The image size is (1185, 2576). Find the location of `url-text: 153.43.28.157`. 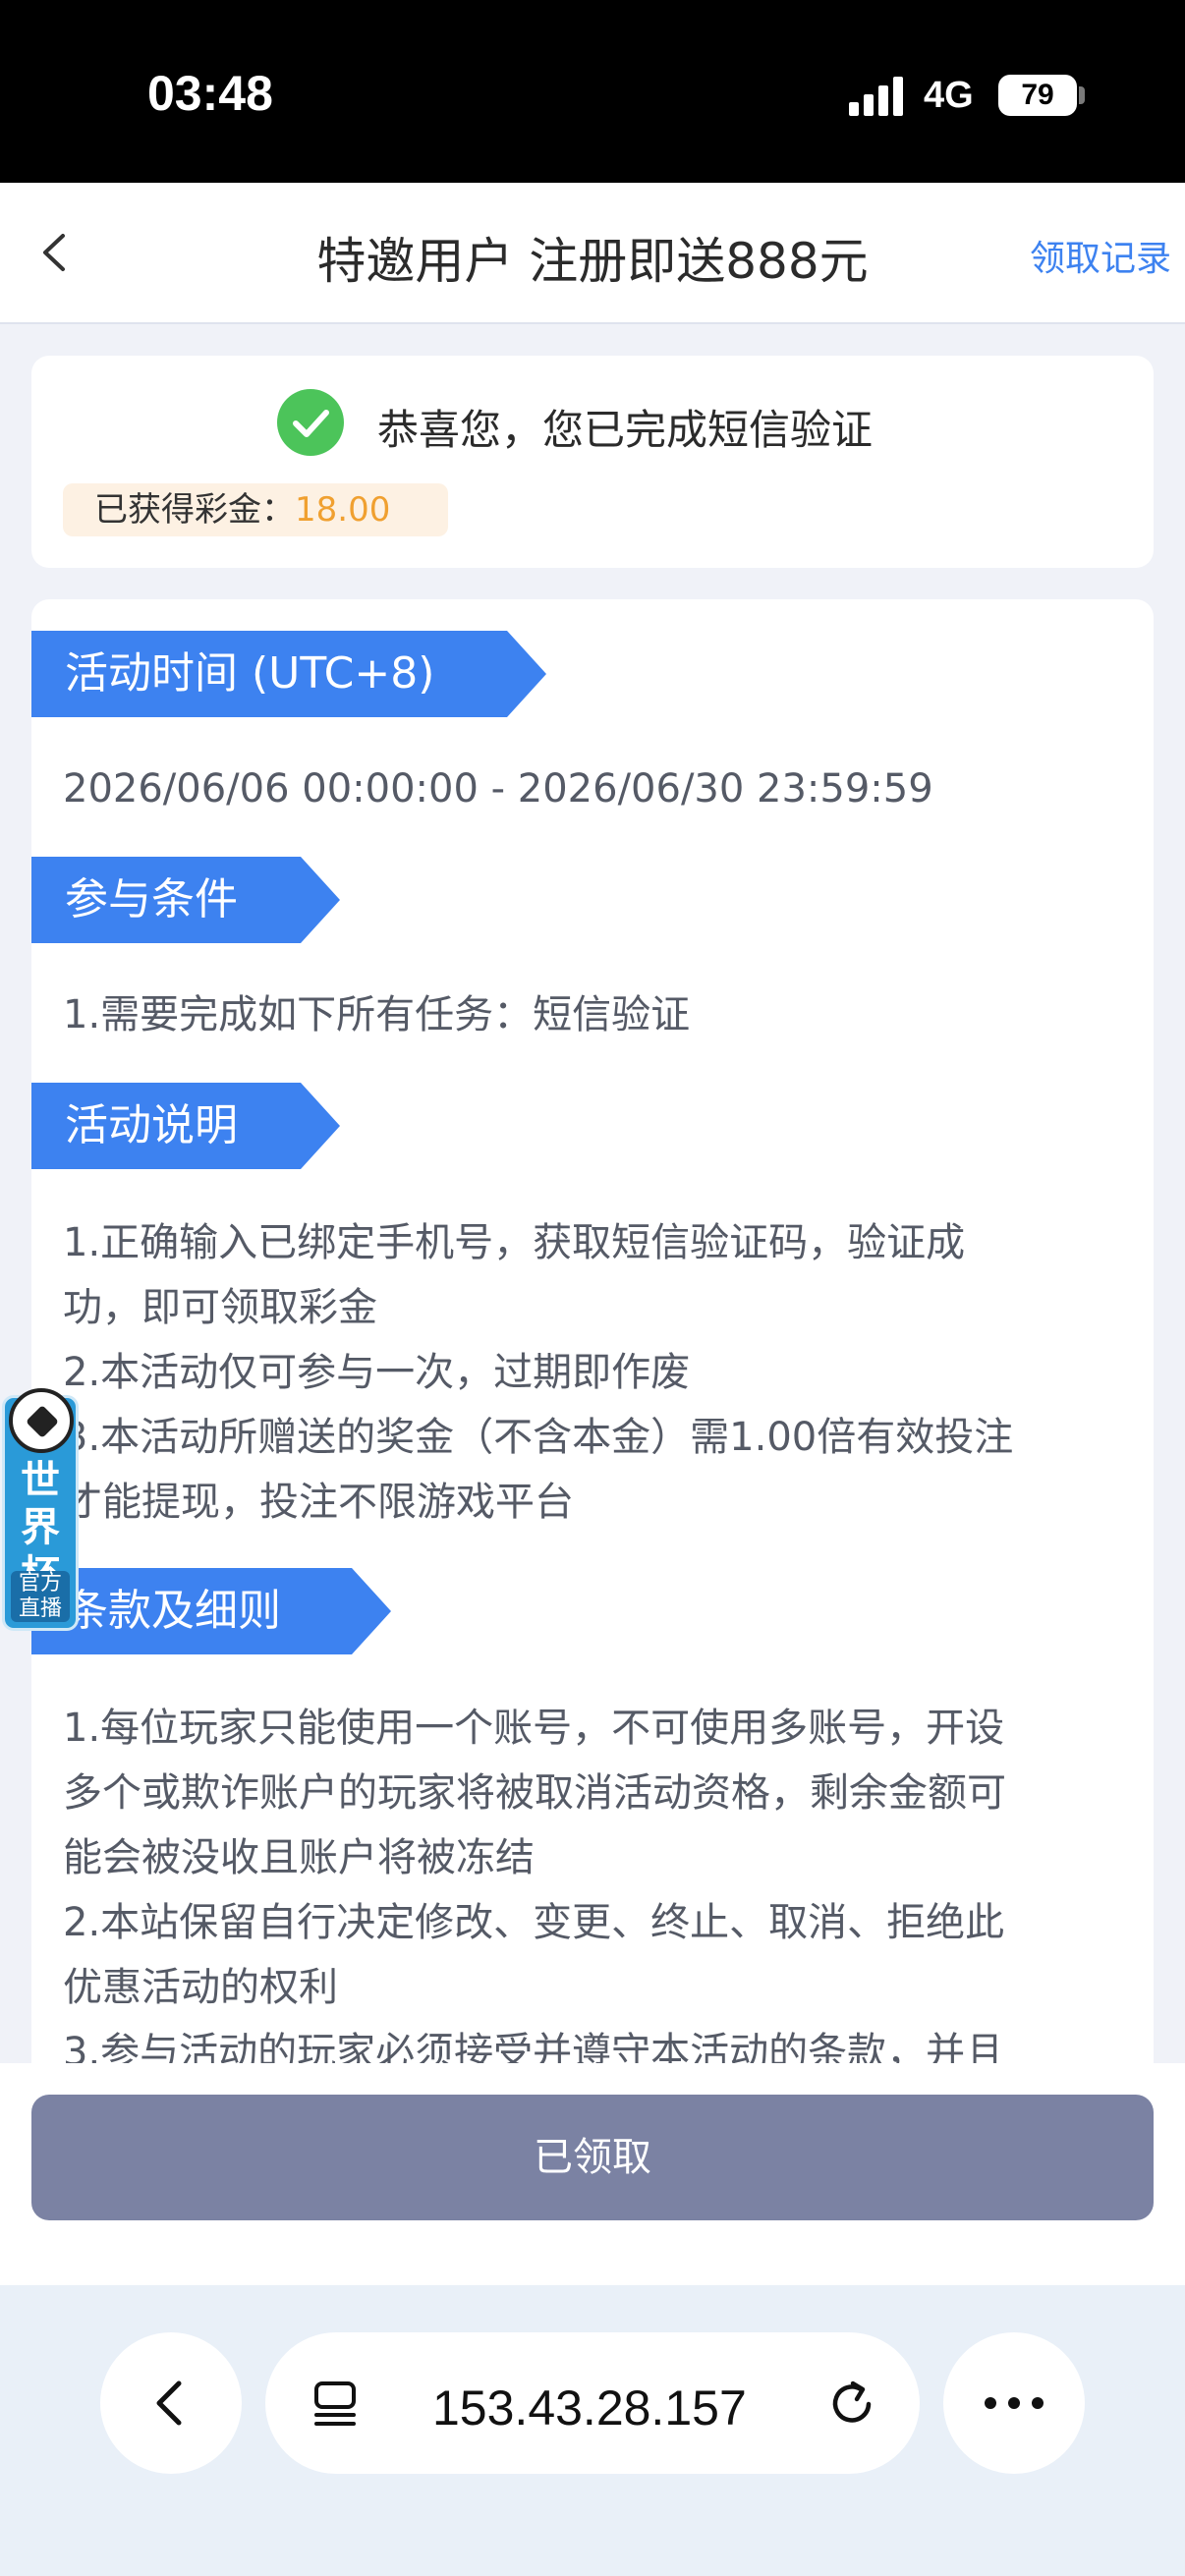

url-text: 153.43.28.157 is located at coordinates (590, 2408).